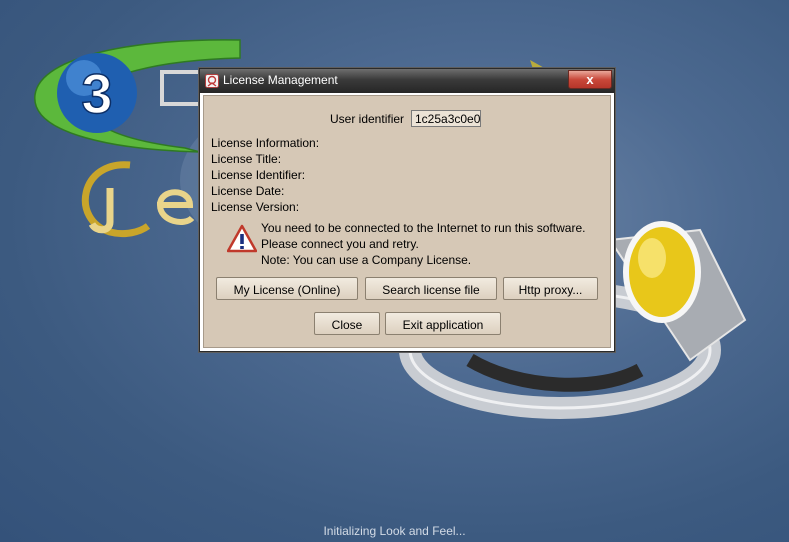 The height and width of the screenshot is (542, 789). I want to click on window-close-button: x, so click(590, 79).